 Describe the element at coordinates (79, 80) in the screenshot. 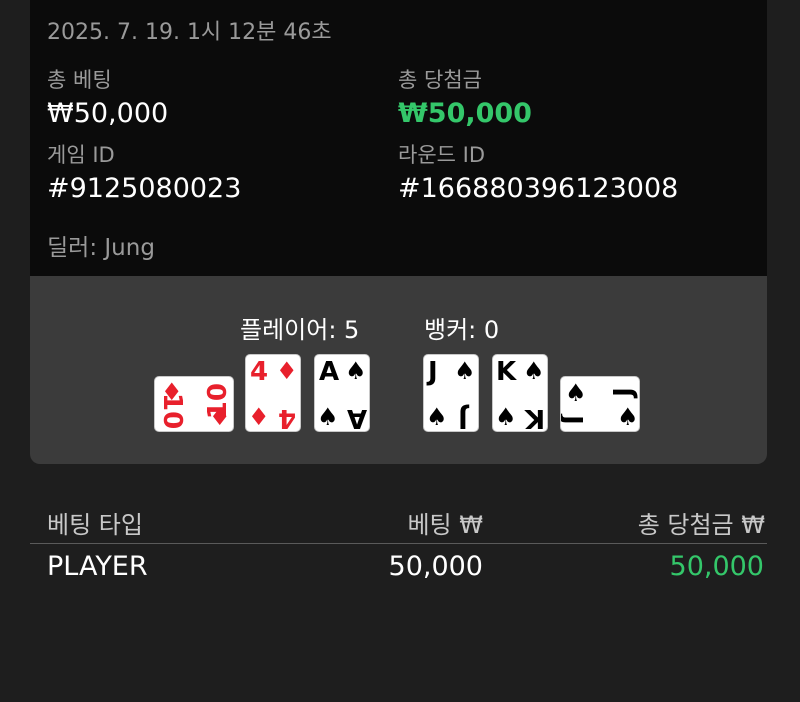

I see `total-bet-label: 총 베팅` at that location.